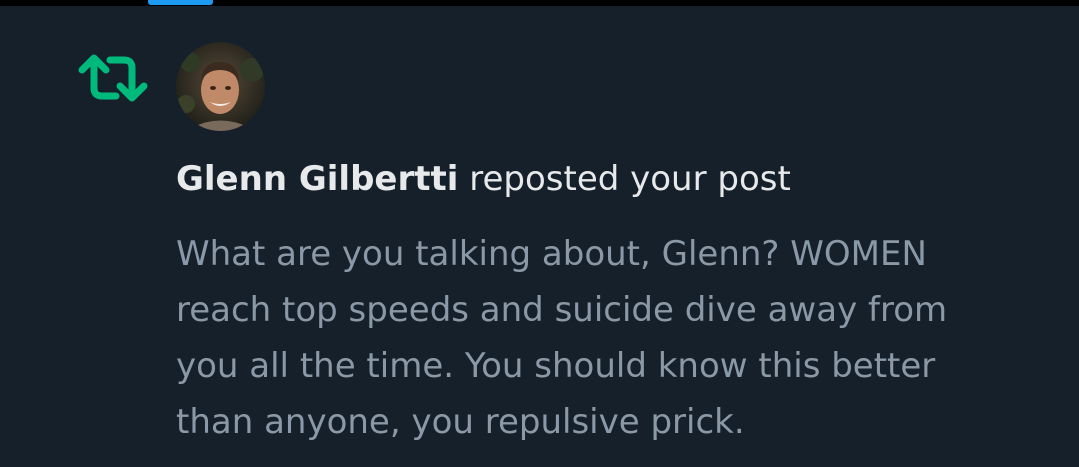  What do you see at coordinates (220, 86) in the screenshot?
I see `avatar` at bounding box center [220, 86].